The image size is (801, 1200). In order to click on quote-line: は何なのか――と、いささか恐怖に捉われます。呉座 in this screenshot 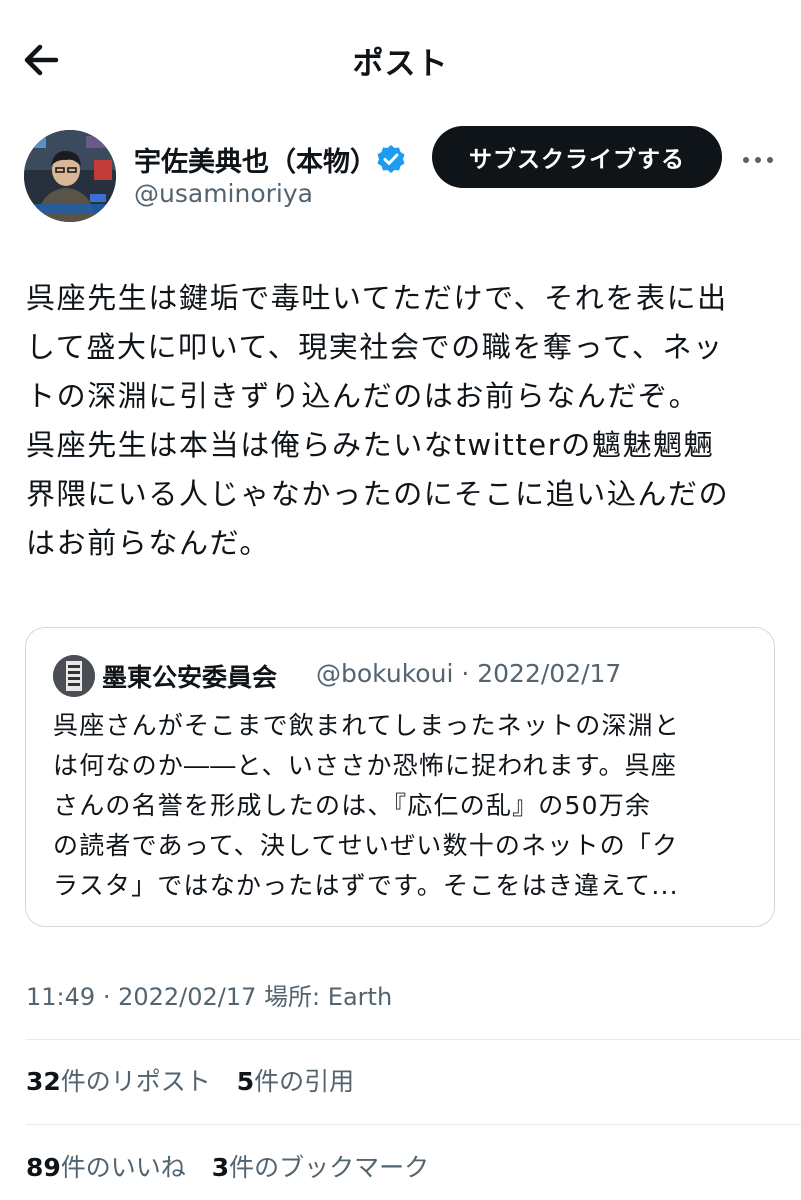, I will do `click(365, 765)`.